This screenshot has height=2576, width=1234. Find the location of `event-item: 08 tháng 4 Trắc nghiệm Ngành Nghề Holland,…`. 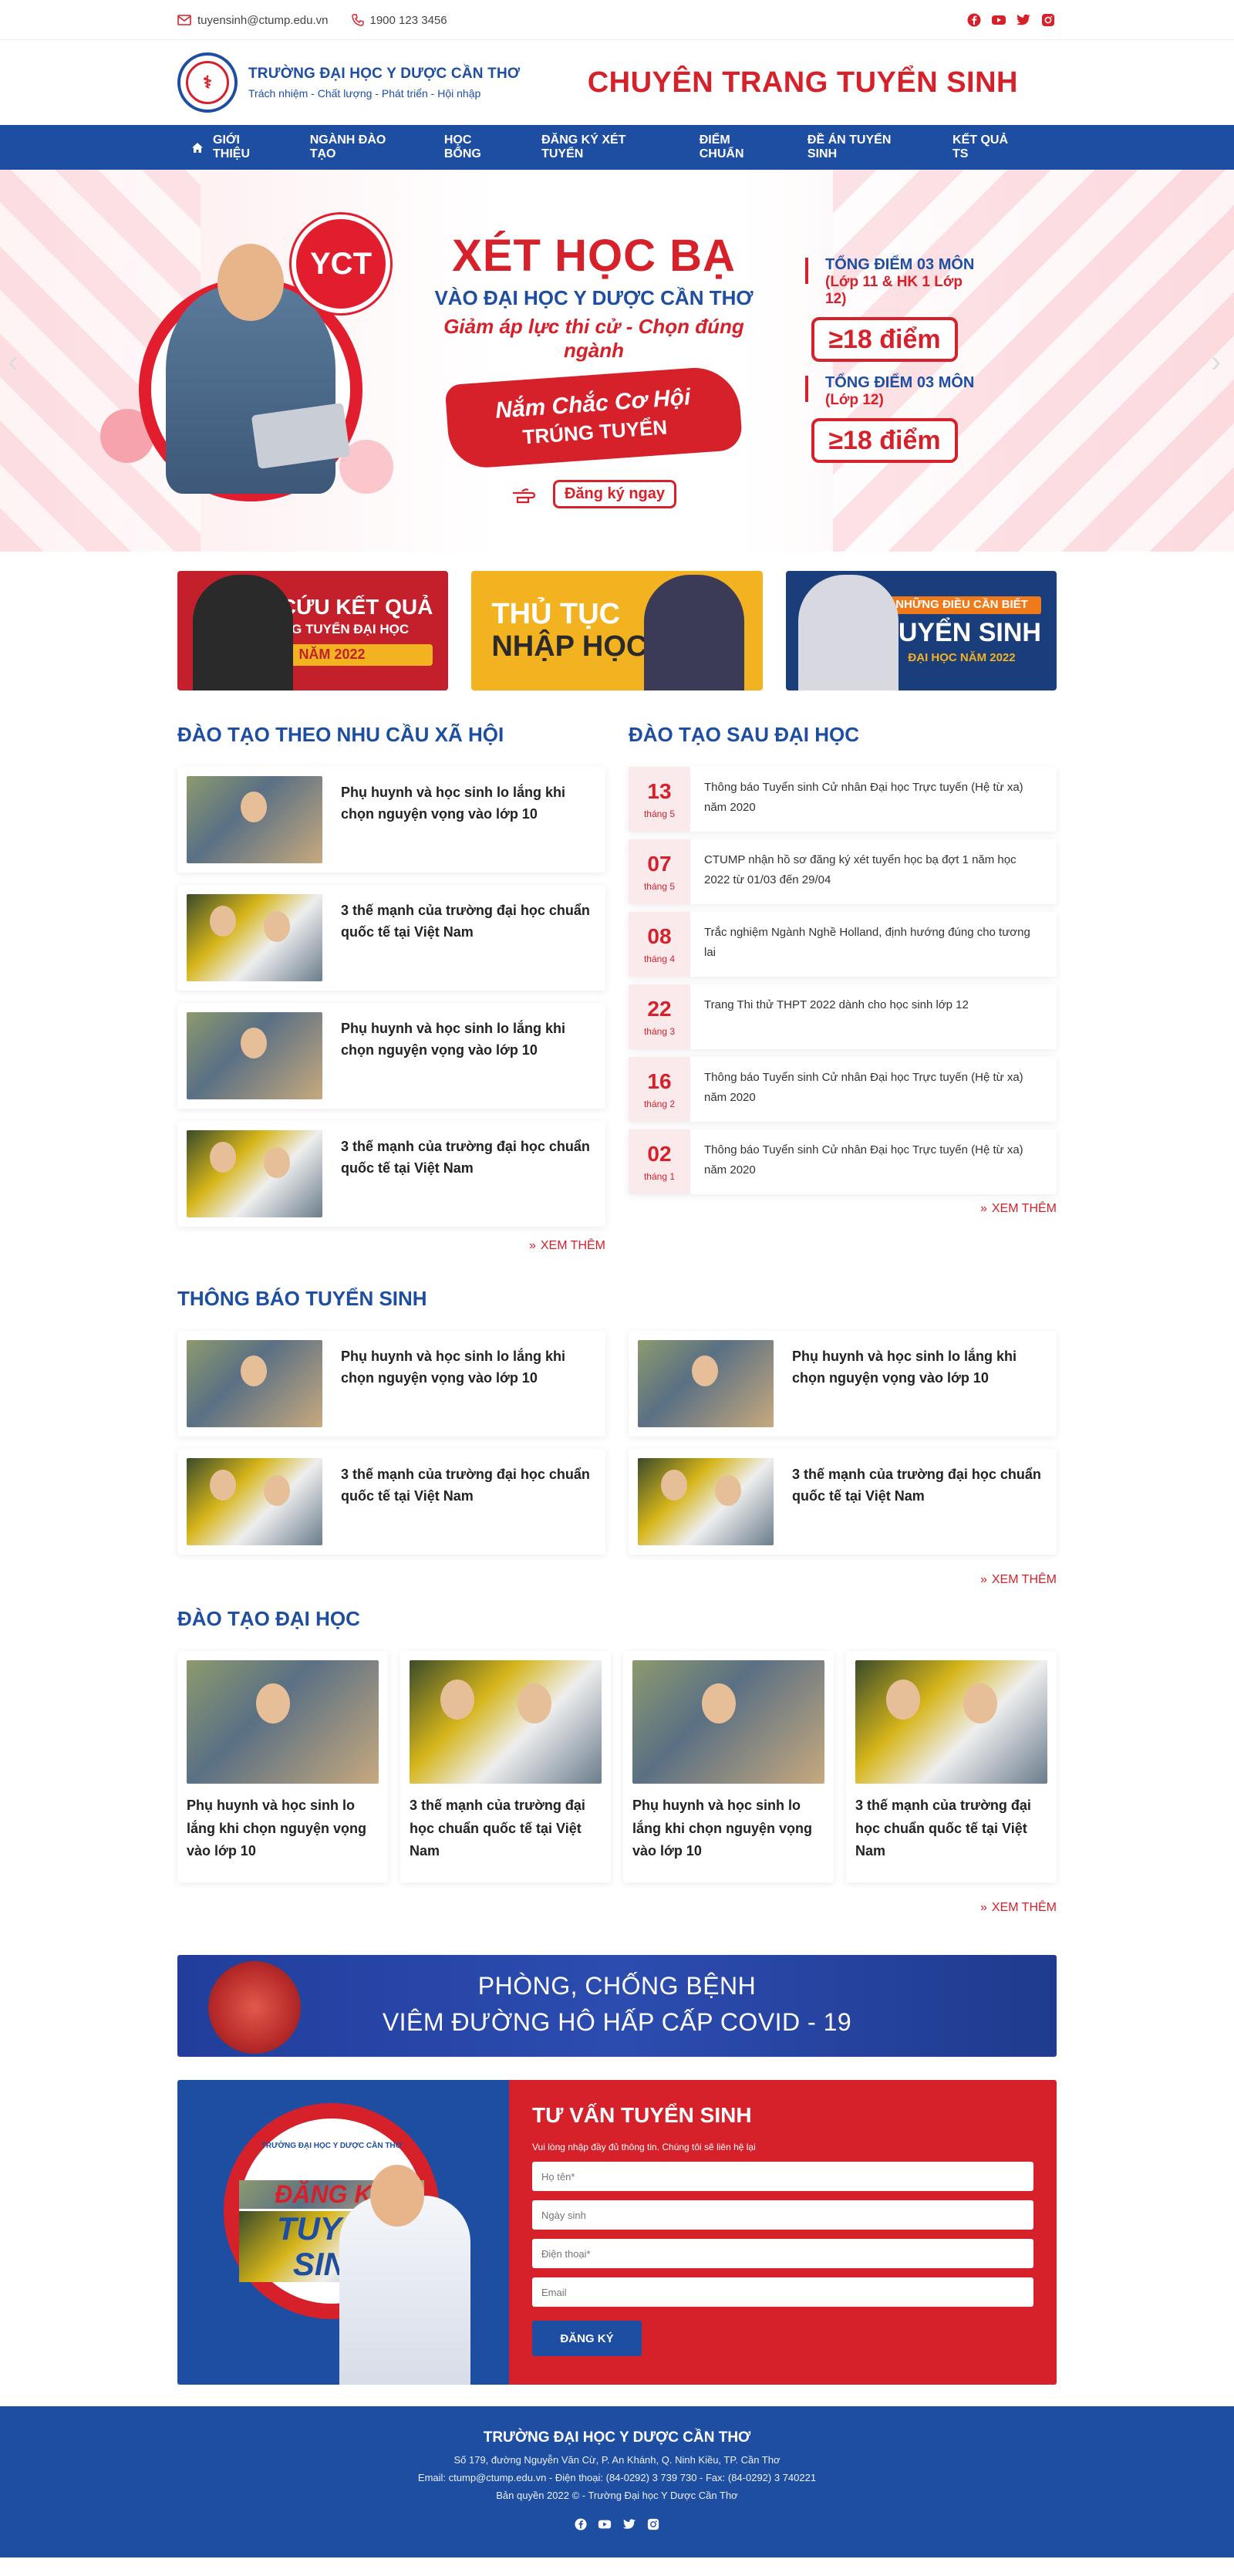

event-item: 08 tháng 4 Trắc nghiệm Ngành Nghề Holland,… is located at coordinates (843, 945).